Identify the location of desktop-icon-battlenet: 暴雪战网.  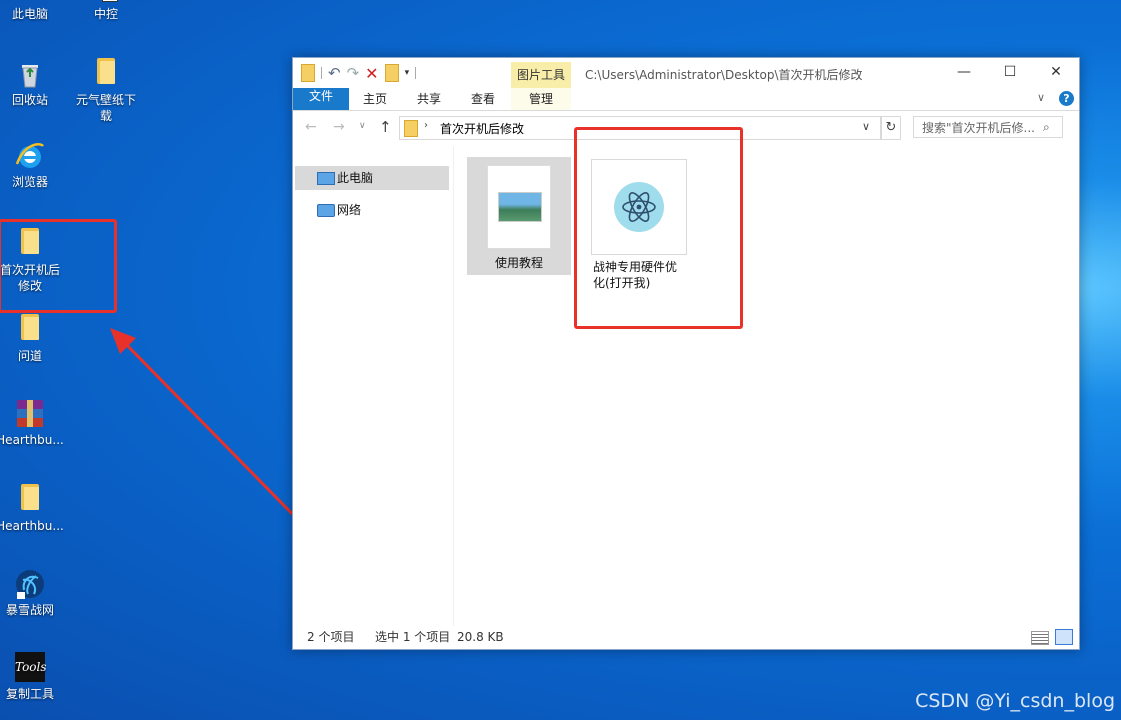
(33, 593).